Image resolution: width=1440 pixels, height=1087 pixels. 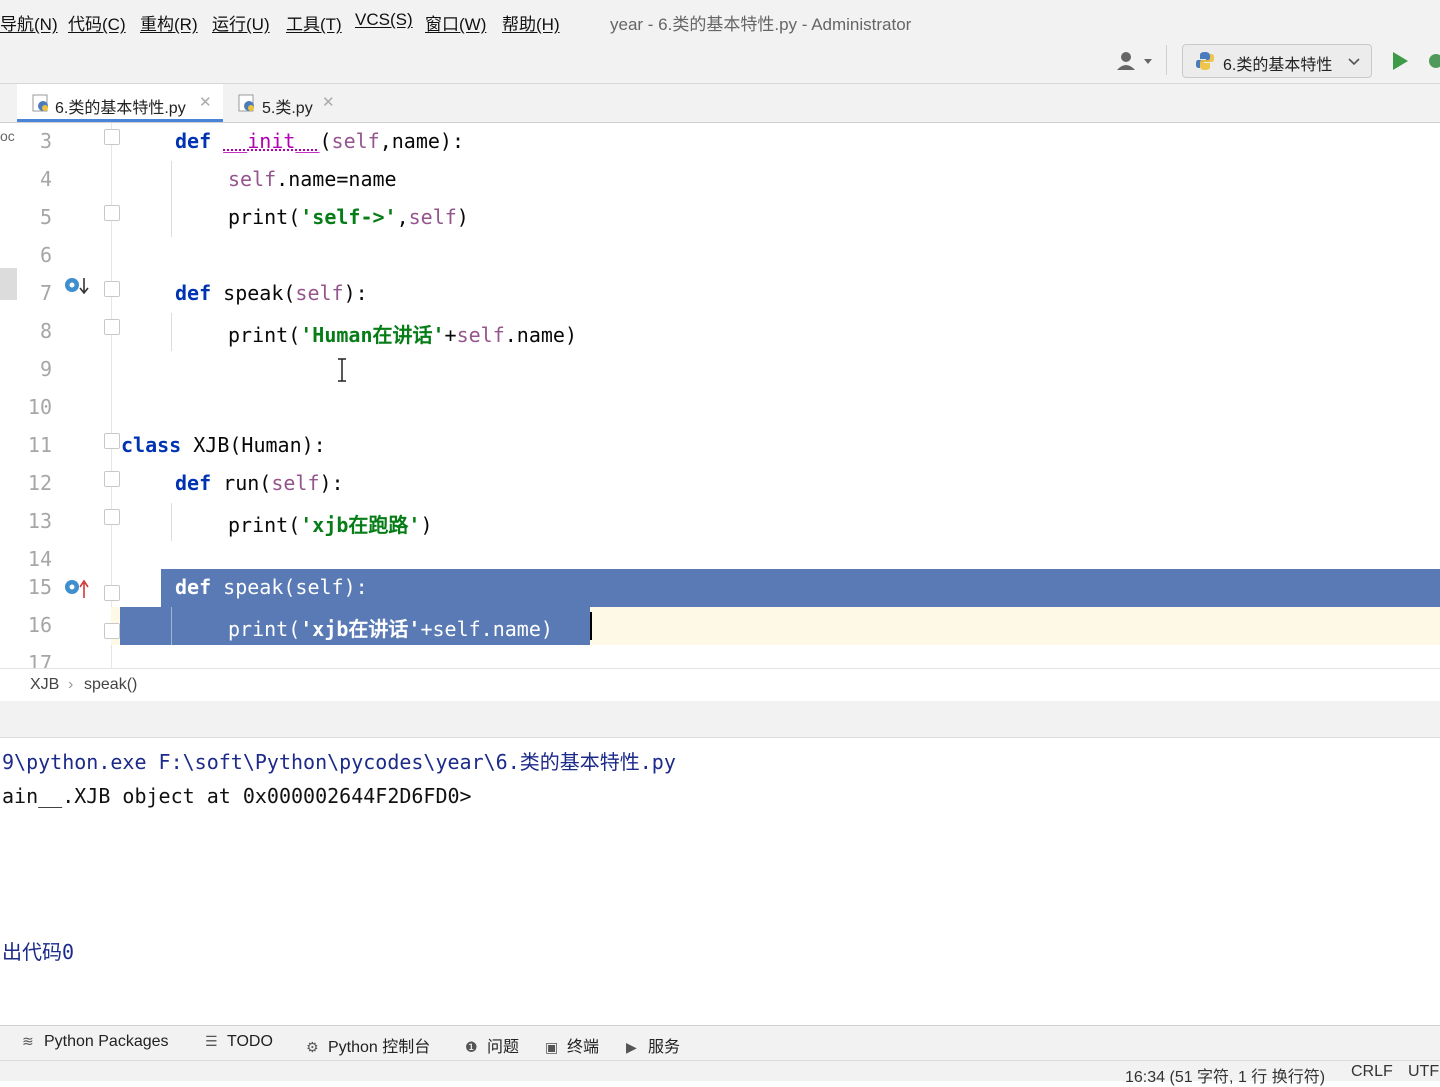 I want to click on line-number: 13, so click(x=39, y=521).